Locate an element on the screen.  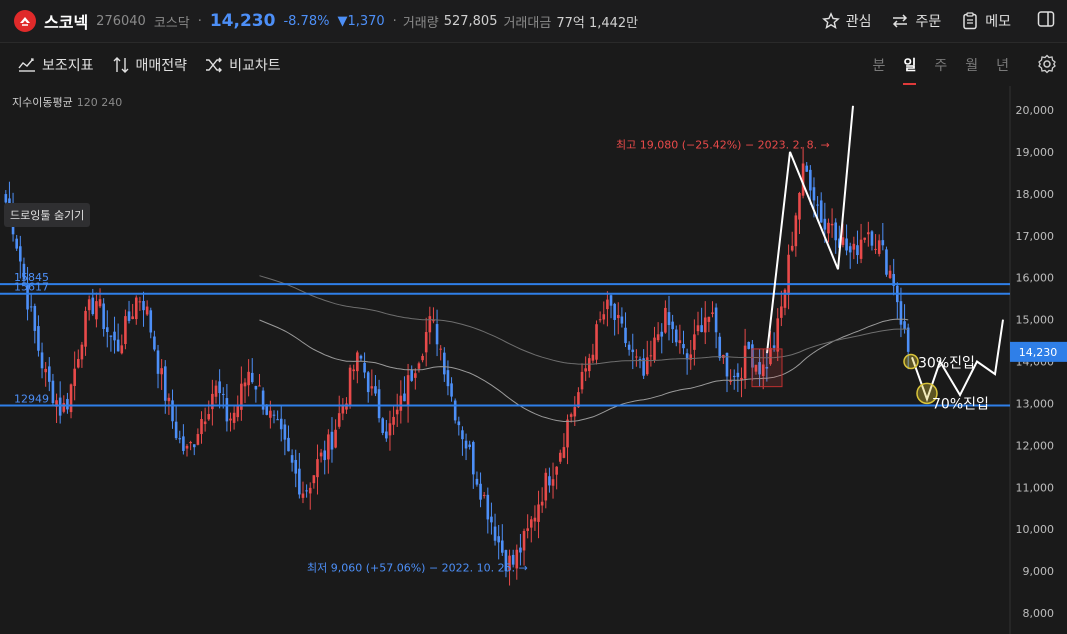
memo-icon is located at coordinates (970, 21).